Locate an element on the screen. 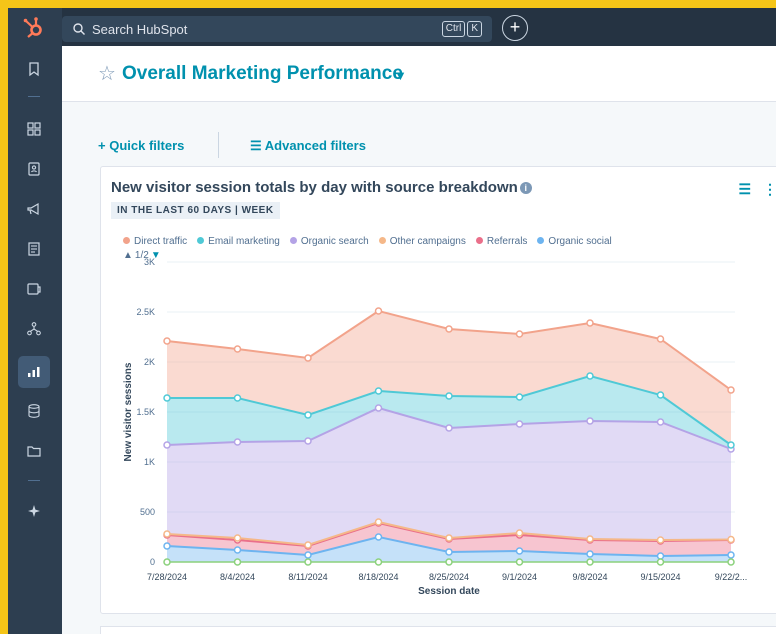 This screenshot has width=776, height=634. data-icon is located at coordinates (34, 411).